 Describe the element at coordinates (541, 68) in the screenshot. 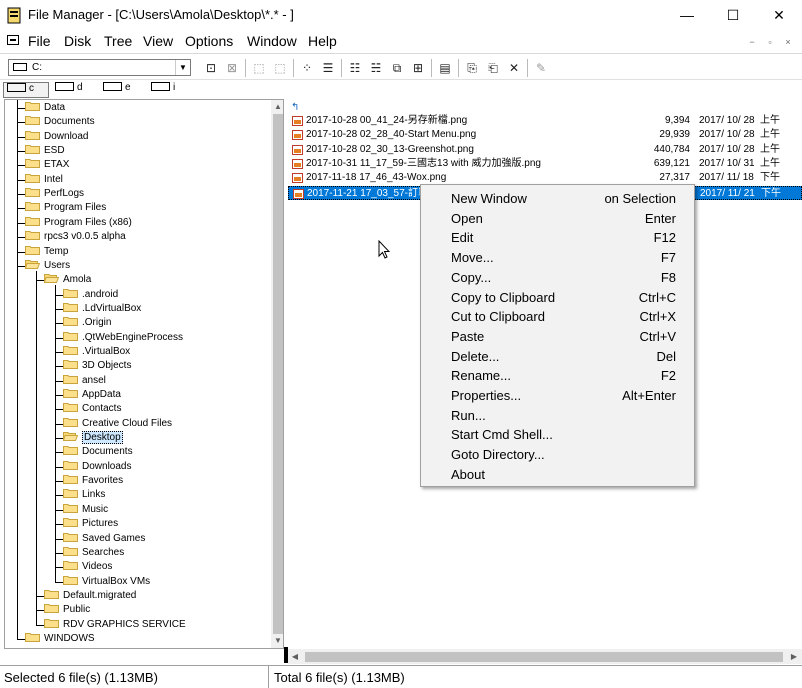

I see `properties-icon: ✎` at that location.